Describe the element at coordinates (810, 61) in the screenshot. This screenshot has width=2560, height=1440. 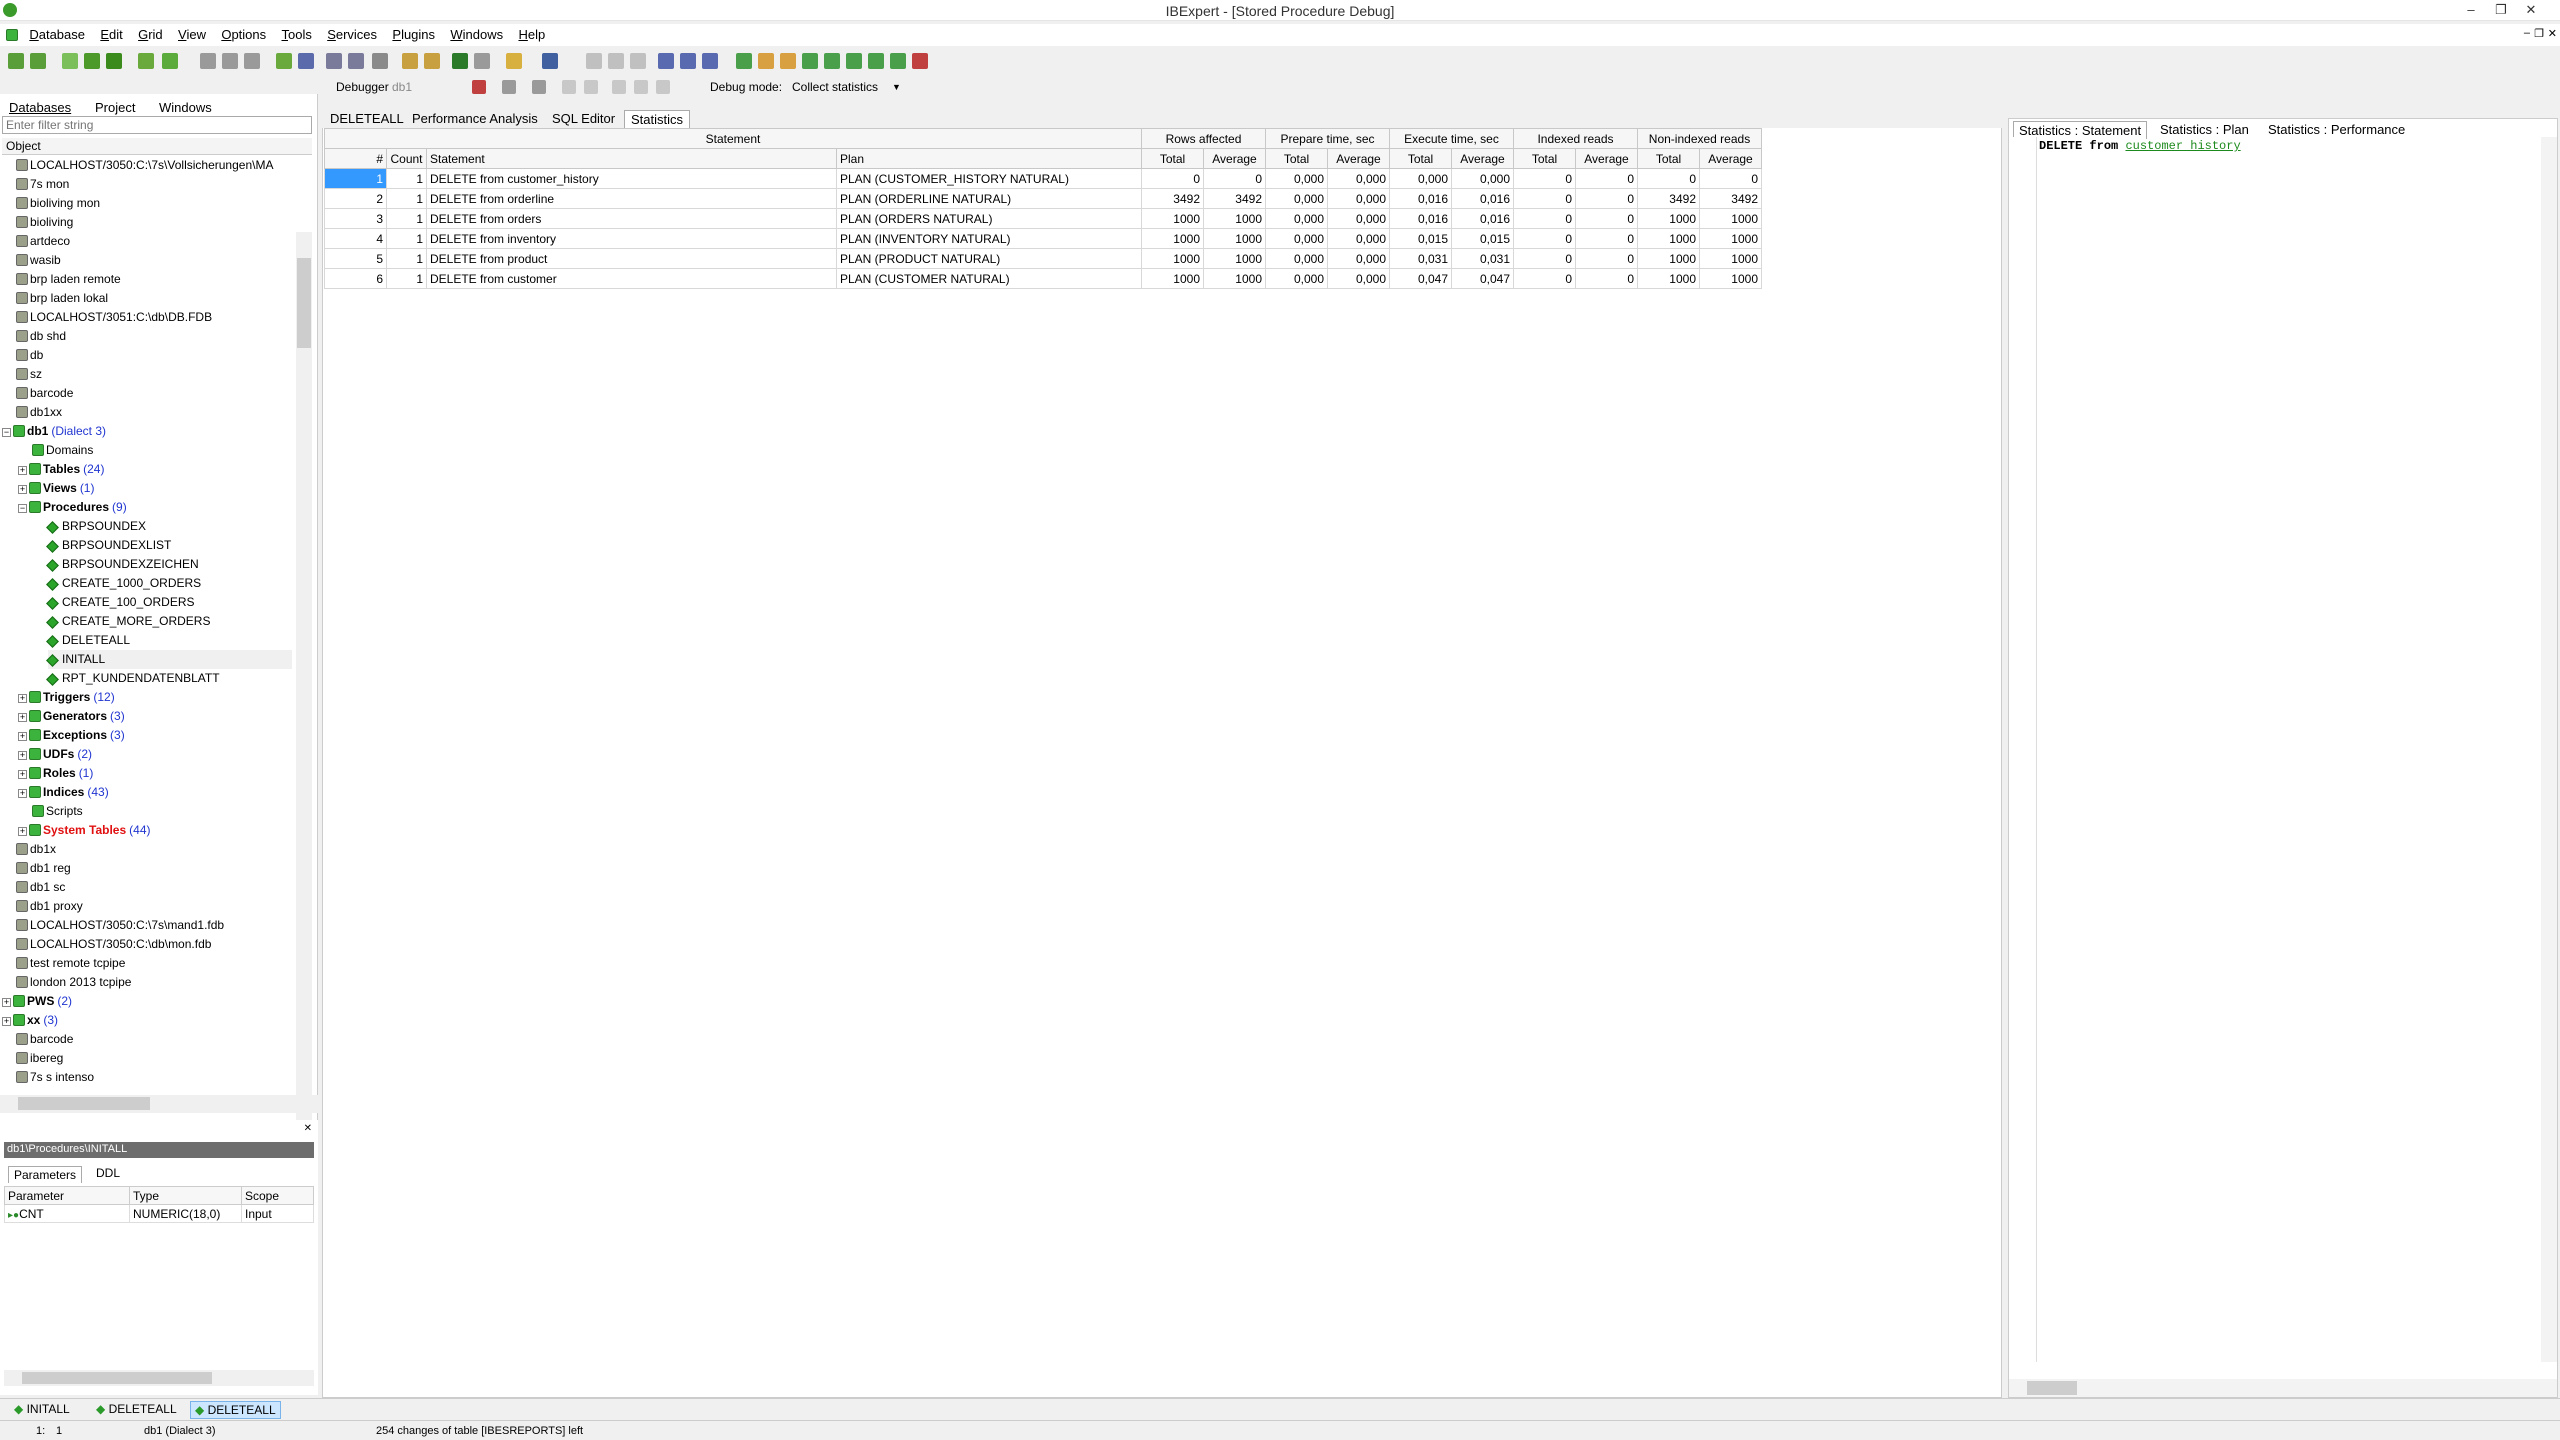
I see `procedure-icon` at that location.